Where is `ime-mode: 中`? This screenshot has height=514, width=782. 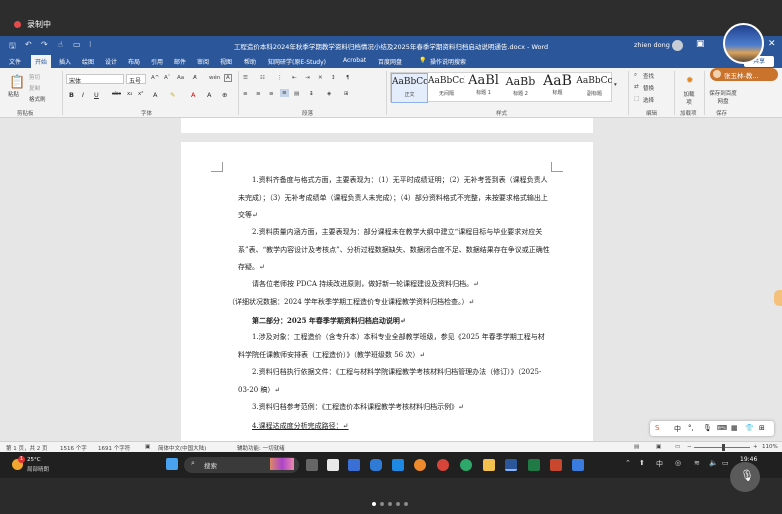
ime-mode: 中 is located at coordinates (677, 429).